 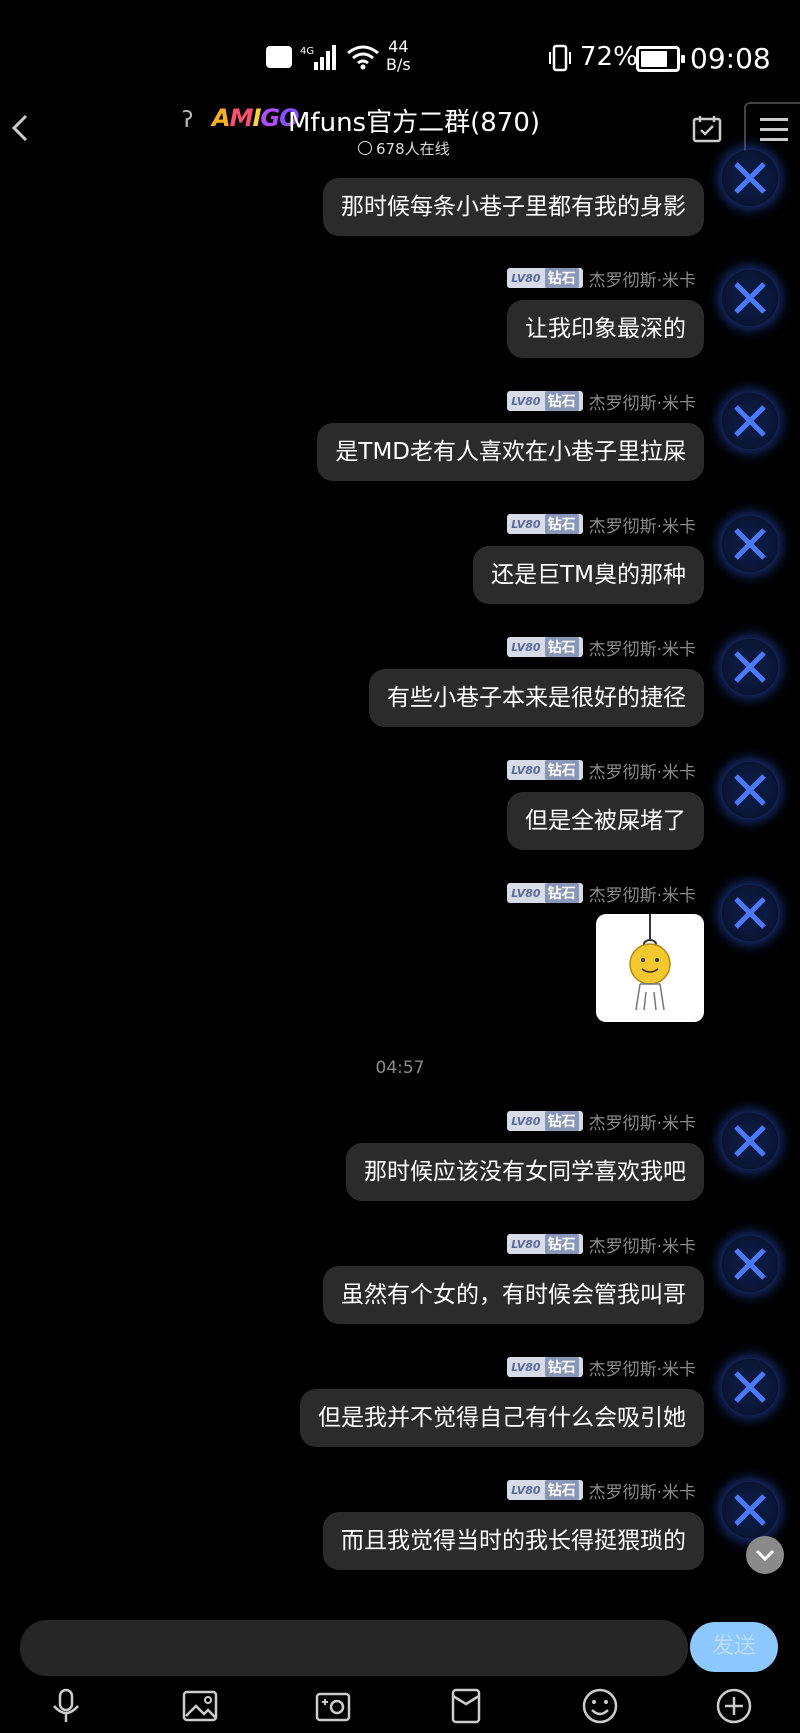 What do you see at coordinates (188, 120) in the screenshot?
I see `ear-icon: ʔ` at bounding box center [188, 120].